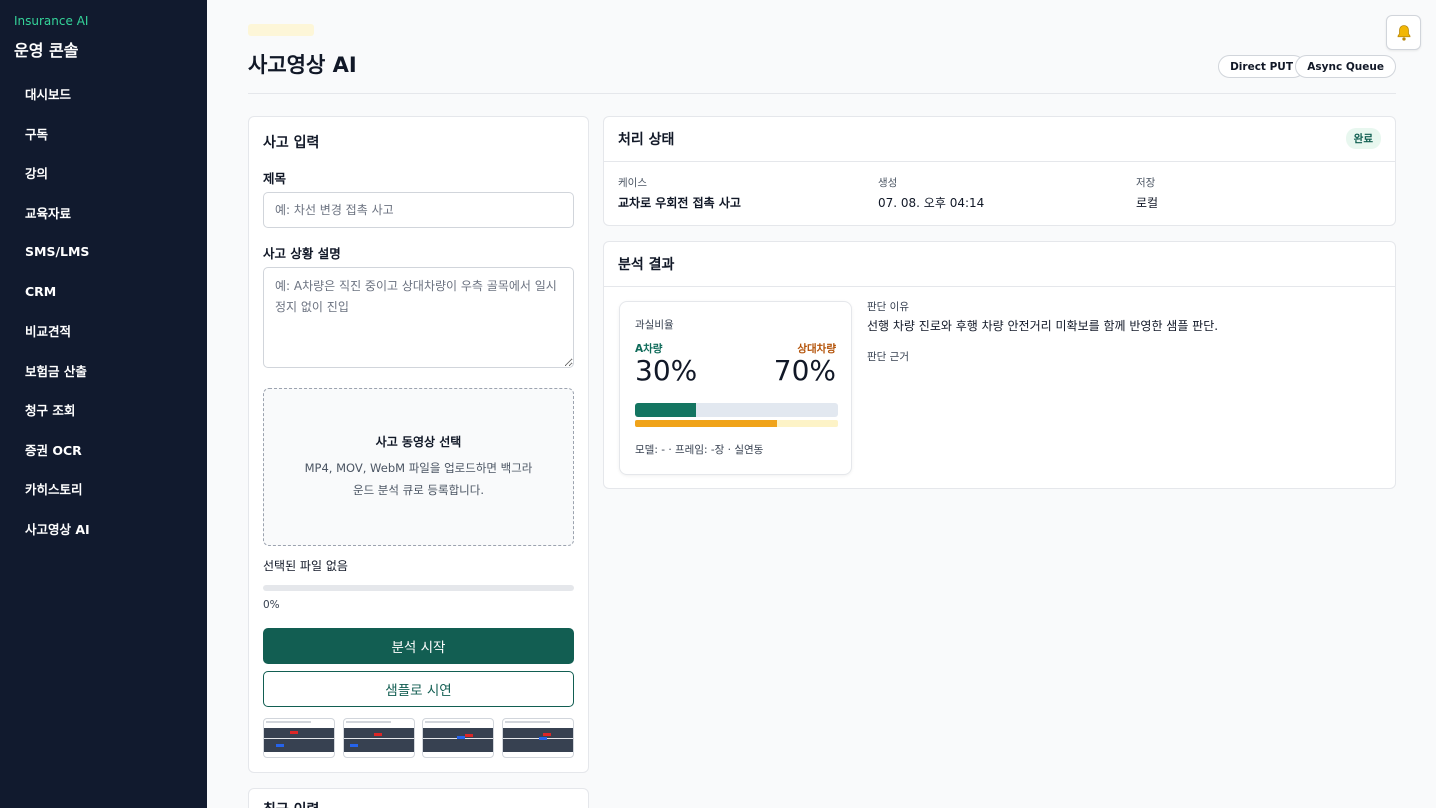 Image resolution: width=1436 pixels, height=808 pixels. Describe the element at coordinates (646, 265) in the screenshot. I see `result-card-title: 분석 결과` at that location.